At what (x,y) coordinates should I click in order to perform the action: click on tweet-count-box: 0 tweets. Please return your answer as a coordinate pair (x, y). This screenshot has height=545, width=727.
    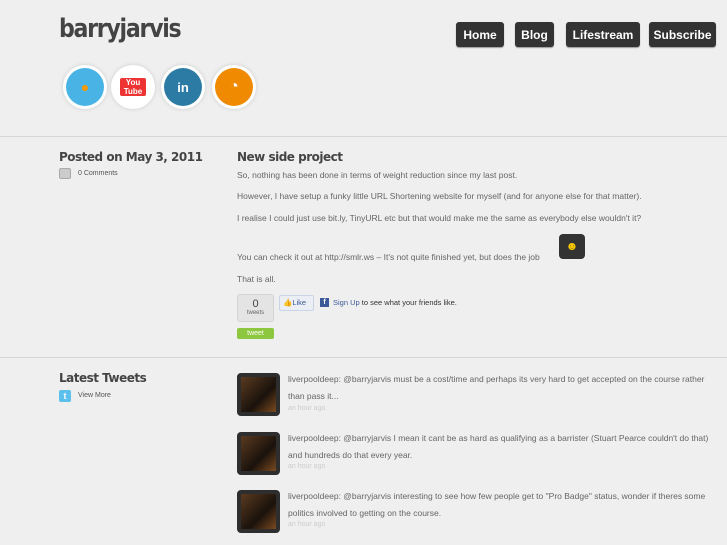
    Looking at the image, I should click on (255, 308).